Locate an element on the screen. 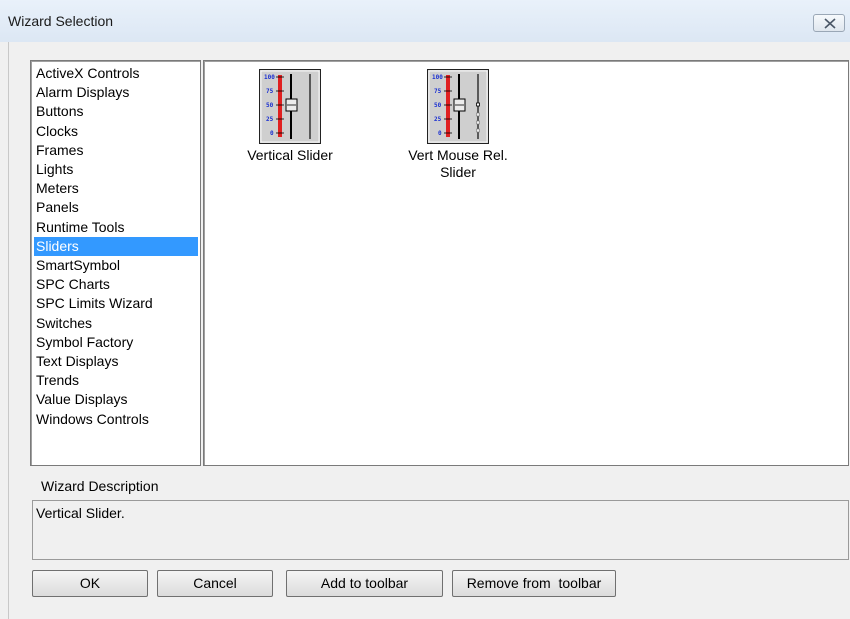 The width and height of the screenshot is (850, 619). category-item: Lights is located at coordinates (116, 169).